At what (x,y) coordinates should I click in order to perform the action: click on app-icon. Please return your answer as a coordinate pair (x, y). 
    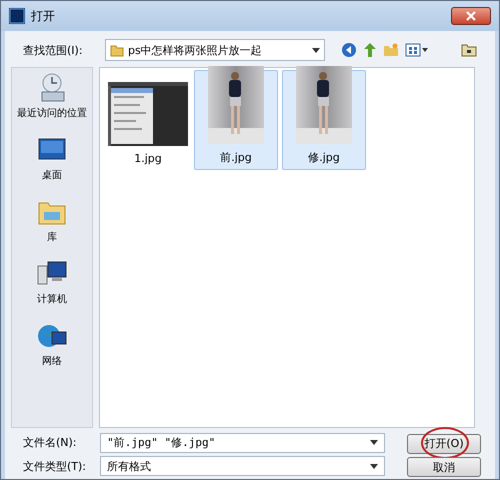
    Looking at the image, I should click on (17, 16).